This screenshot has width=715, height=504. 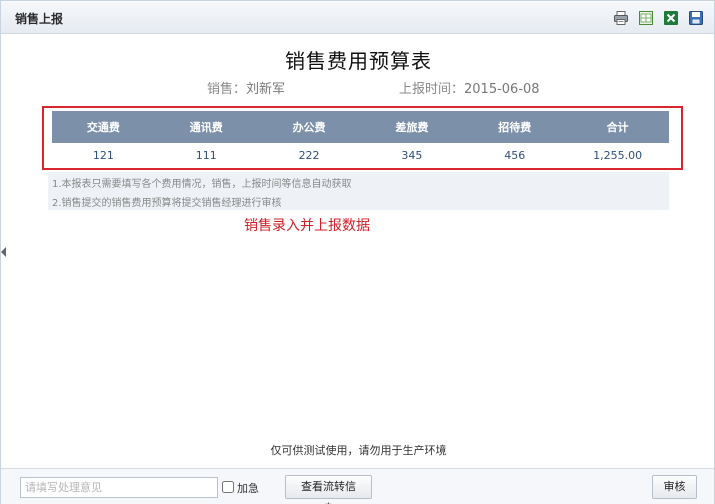 What do you see at coordinates (119, 487) in the screenshot?
I see `opinion-input` at bounding box center [119, 487].